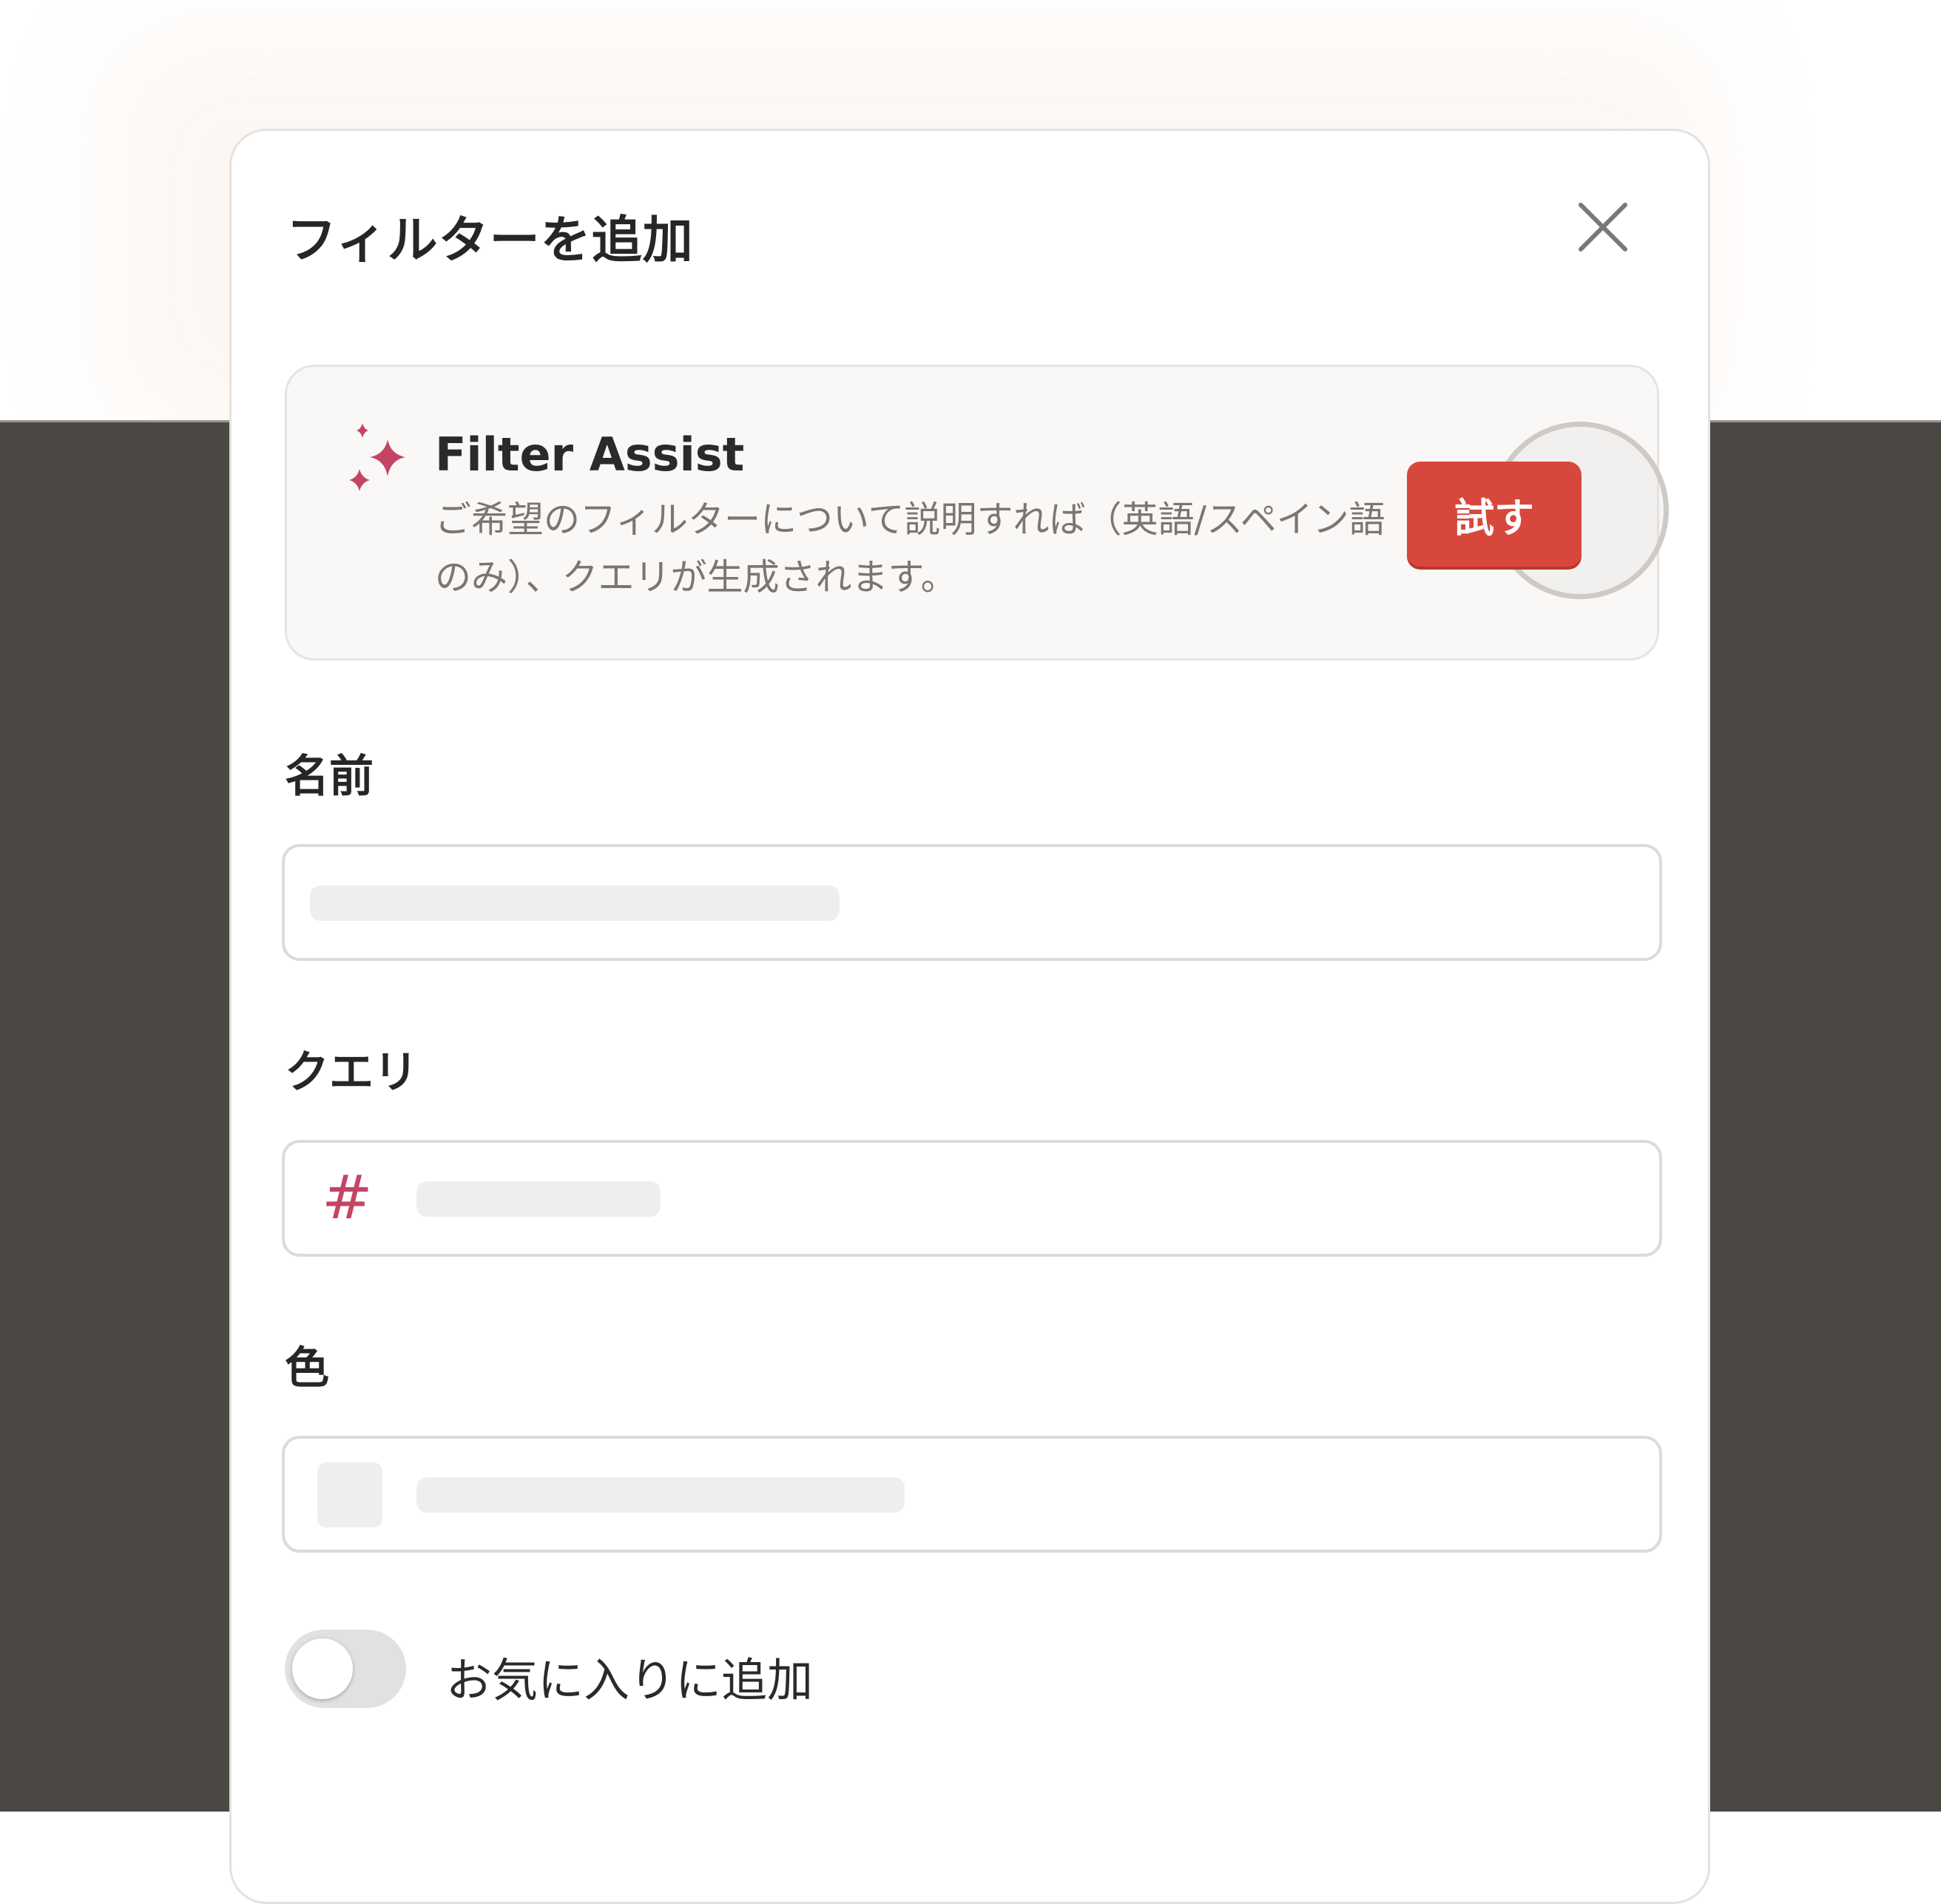 This screenshot has height=1904, width=1941. I want to click on color-label: 色, so click(307, 1368).